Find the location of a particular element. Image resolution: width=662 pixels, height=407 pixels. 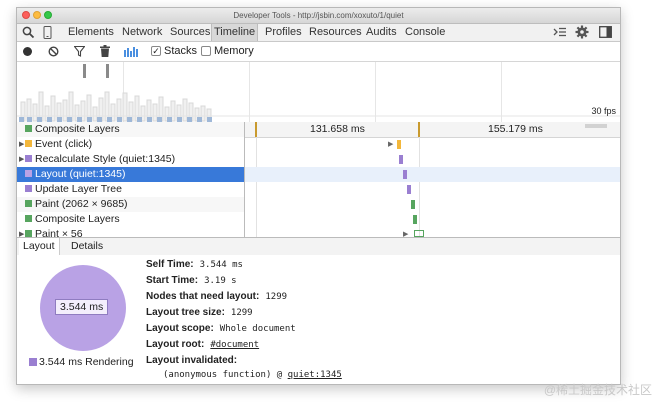

memory-label: Memory is located at coordinates (234, 51).